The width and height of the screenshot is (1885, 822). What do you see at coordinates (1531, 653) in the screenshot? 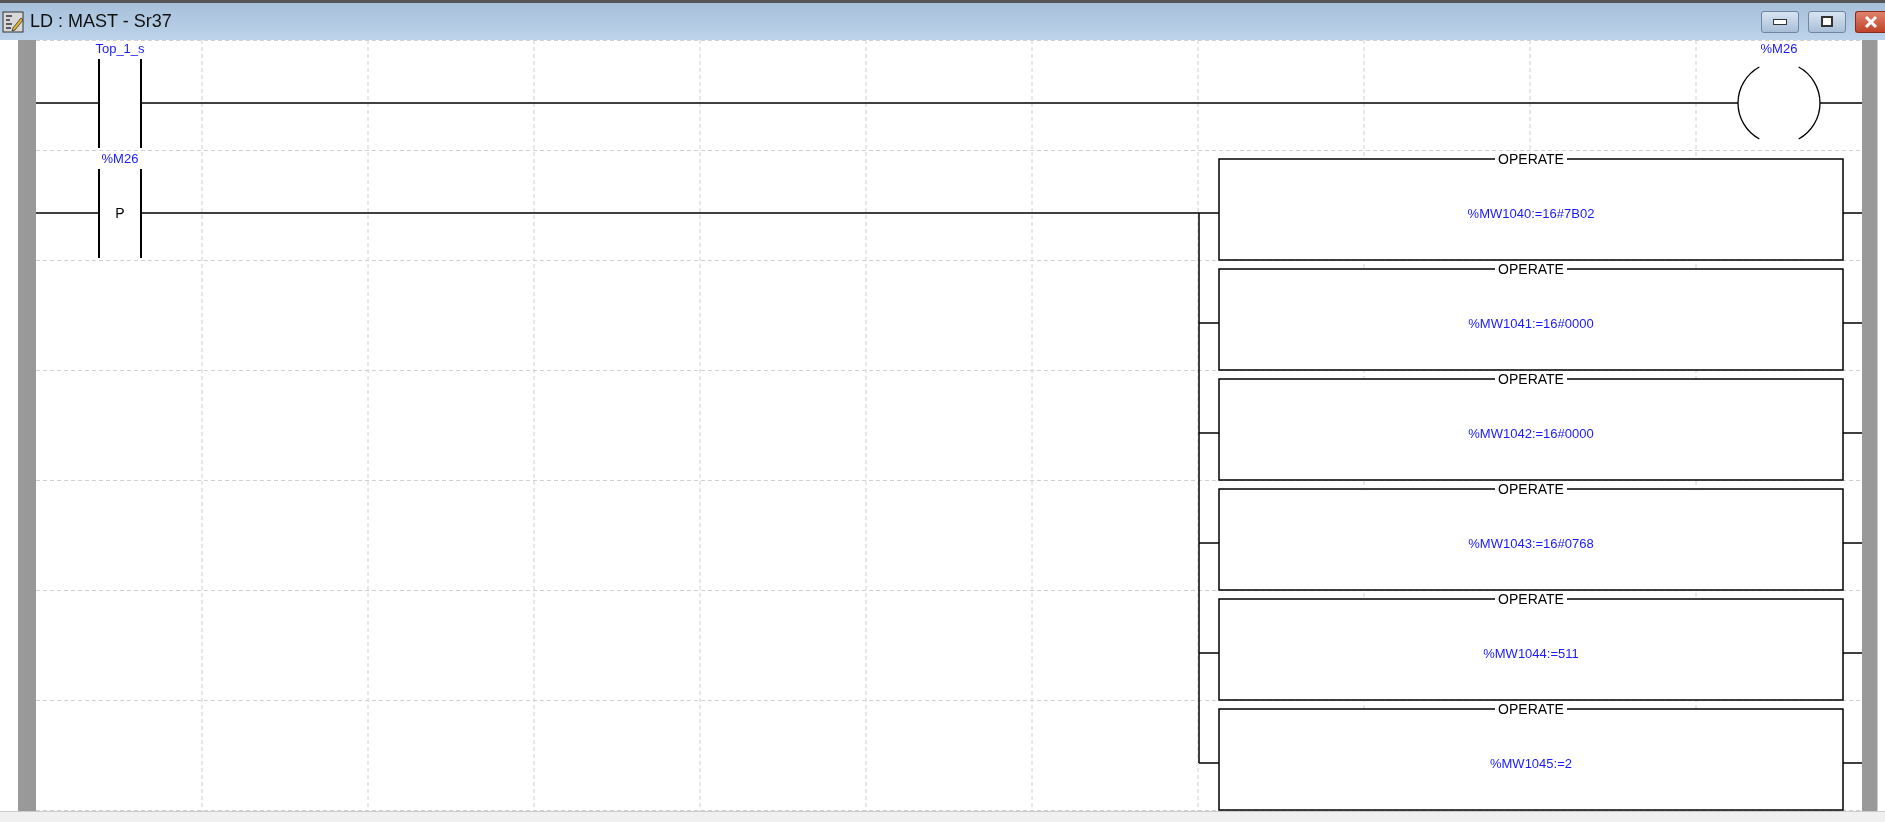
I see `block-expression: %MW1044:=511` at bounding box center [1531, 653].